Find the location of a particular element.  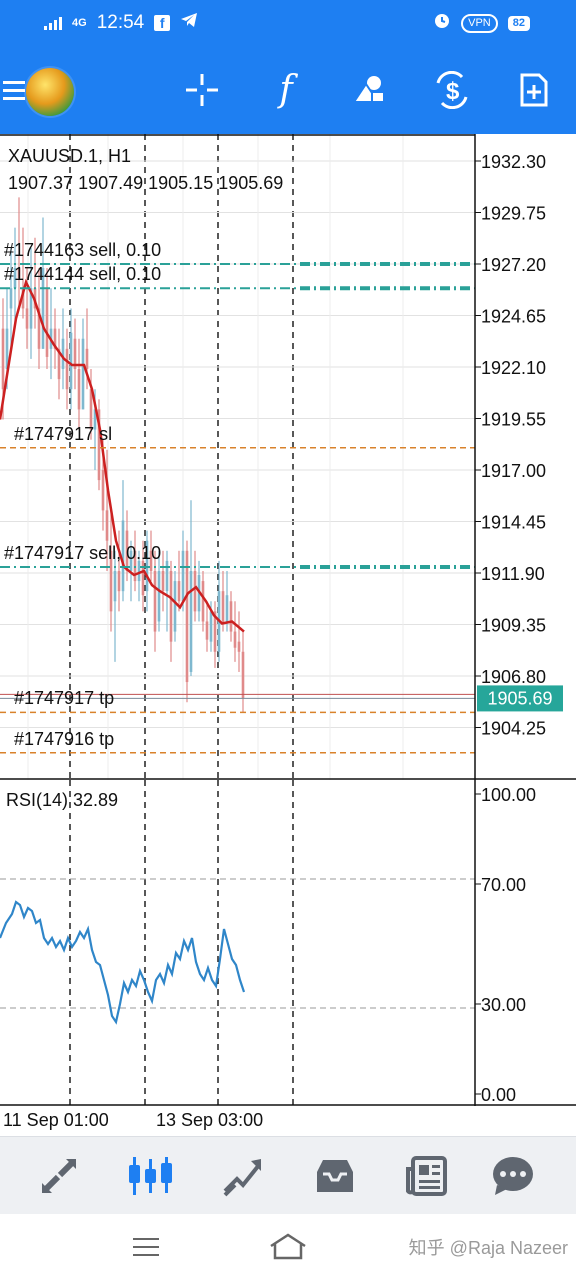

rsi-tick-label: 70.00 is located at coordinates (503, 885).